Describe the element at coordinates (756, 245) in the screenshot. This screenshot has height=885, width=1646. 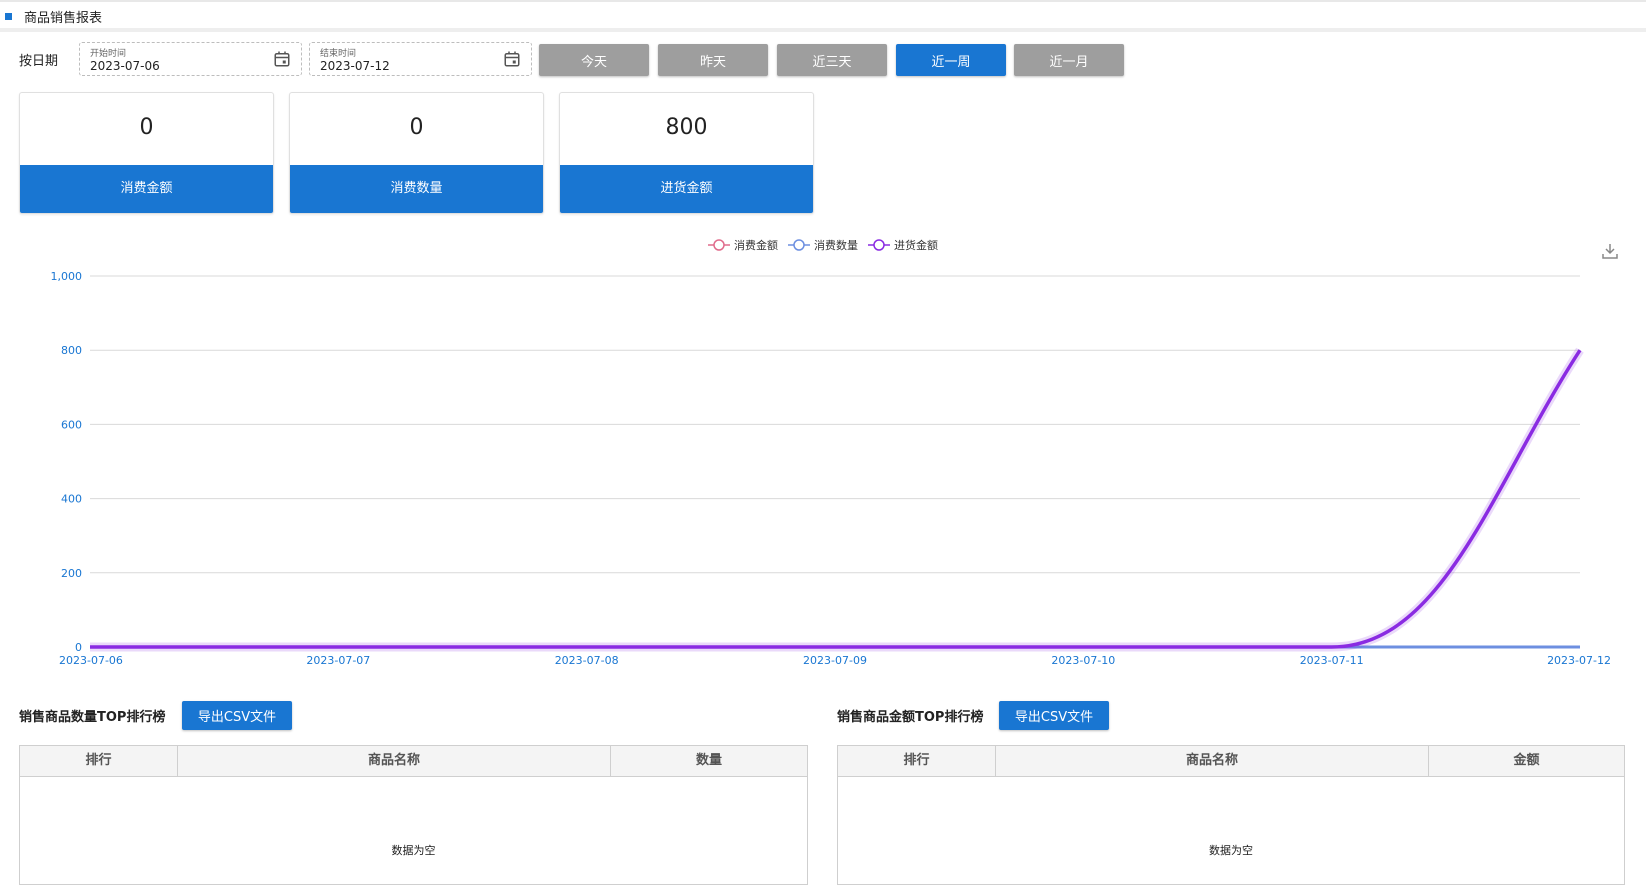
I see `legend-label: 消费金额` at that location.